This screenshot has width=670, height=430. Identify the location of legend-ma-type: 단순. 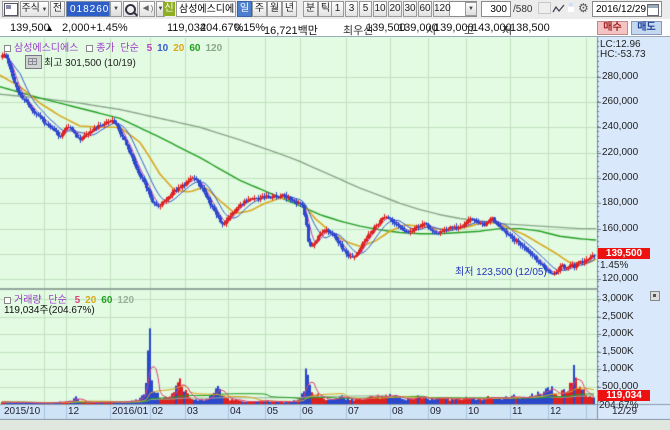
(129, 48).